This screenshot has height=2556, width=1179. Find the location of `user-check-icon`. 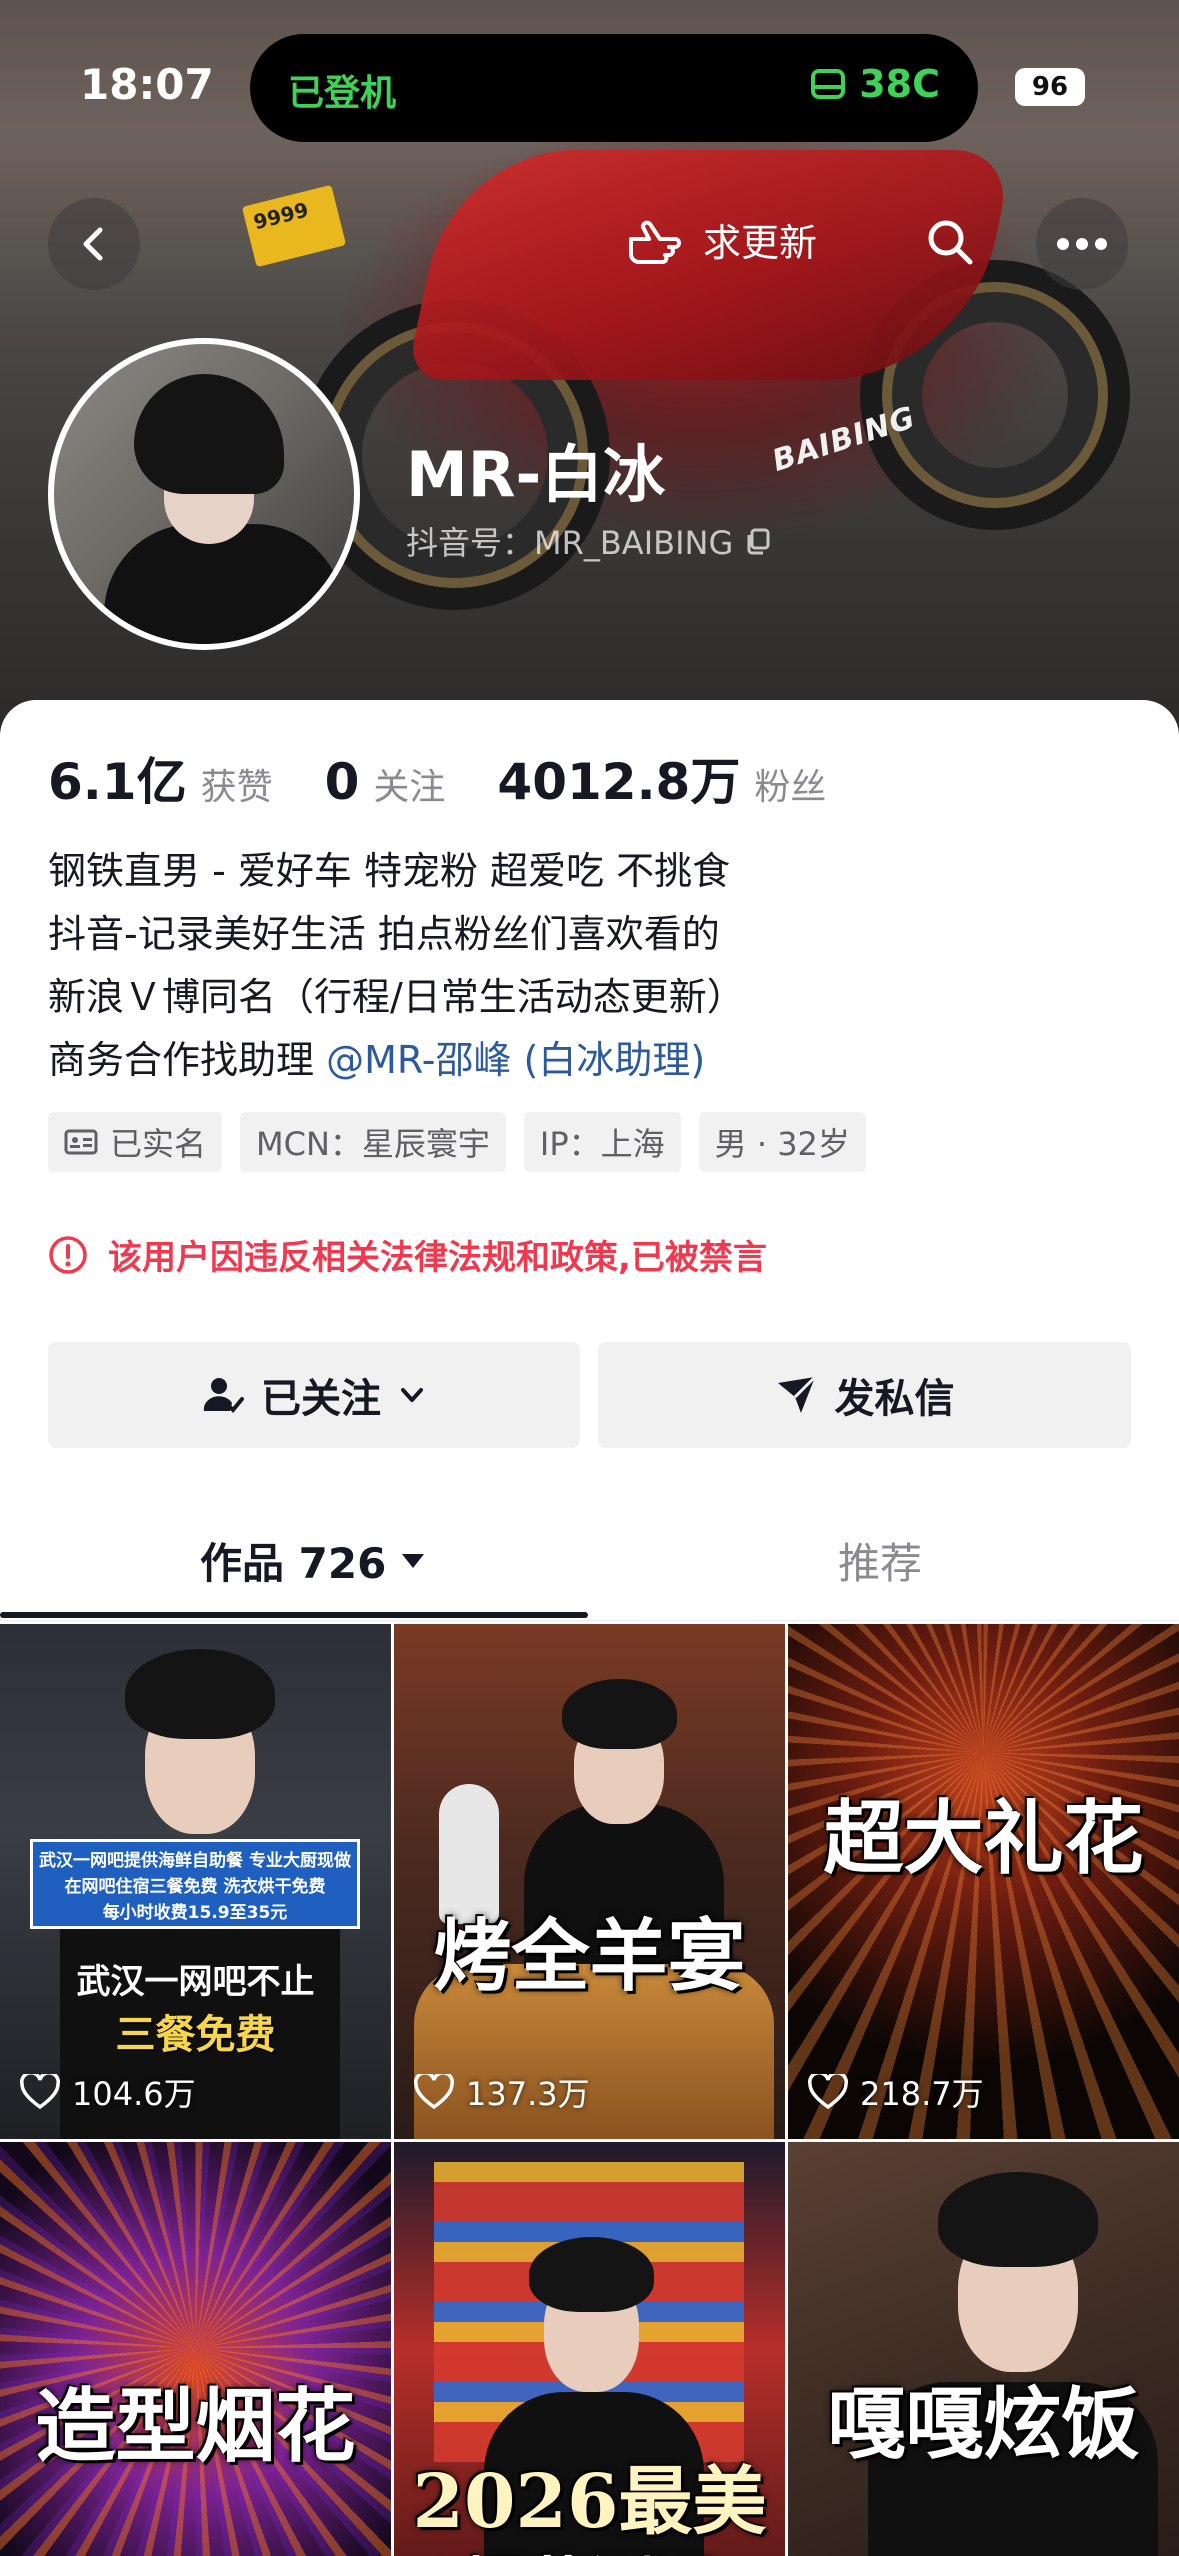

user-check-icon is located at coordinates (223, 1395).